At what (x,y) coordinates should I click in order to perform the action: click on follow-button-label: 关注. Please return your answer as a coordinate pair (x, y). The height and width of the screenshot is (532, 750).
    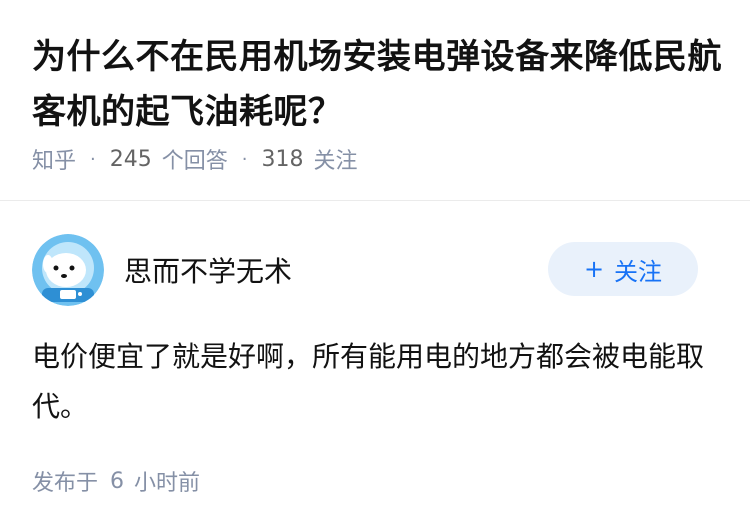
    Looking at the image, I should click on (638, 271).